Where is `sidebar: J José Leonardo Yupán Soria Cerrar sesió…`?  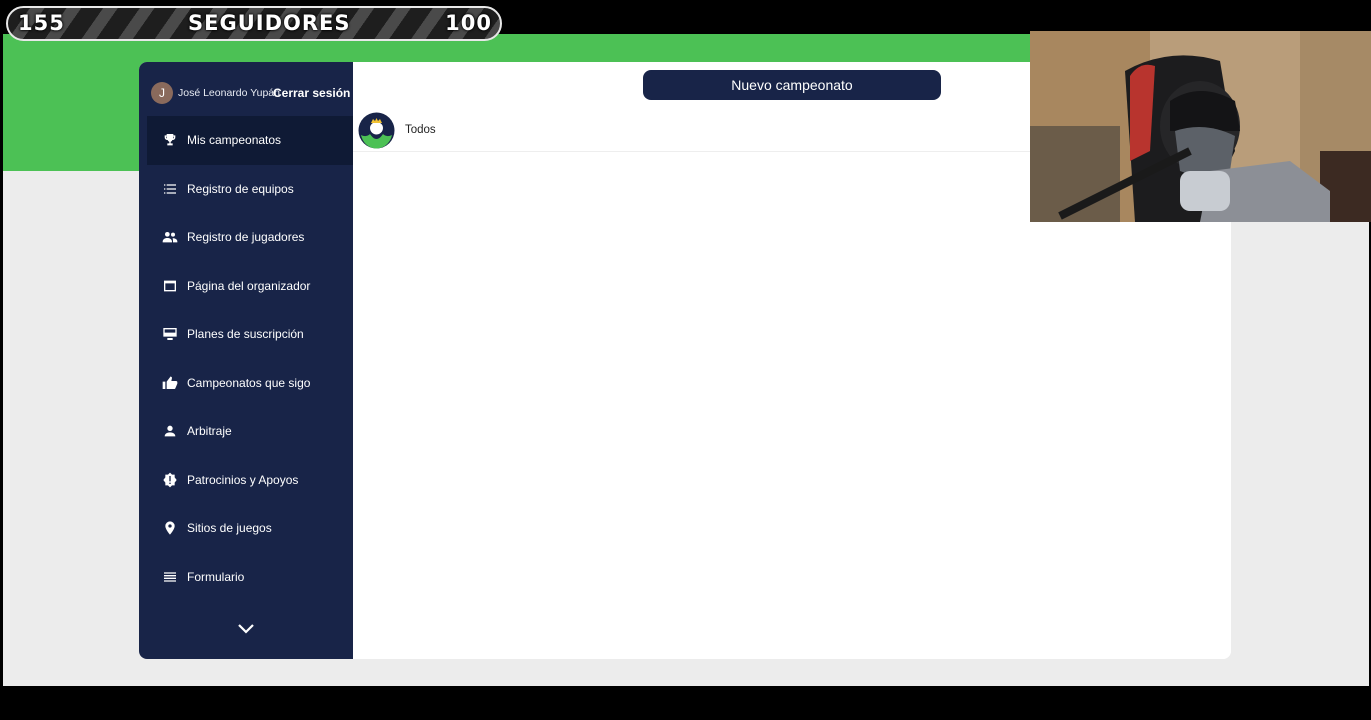
sidebar: J José Leonardo Yupán Soria Cerrar sesió… is located at coordinates (246, 360).